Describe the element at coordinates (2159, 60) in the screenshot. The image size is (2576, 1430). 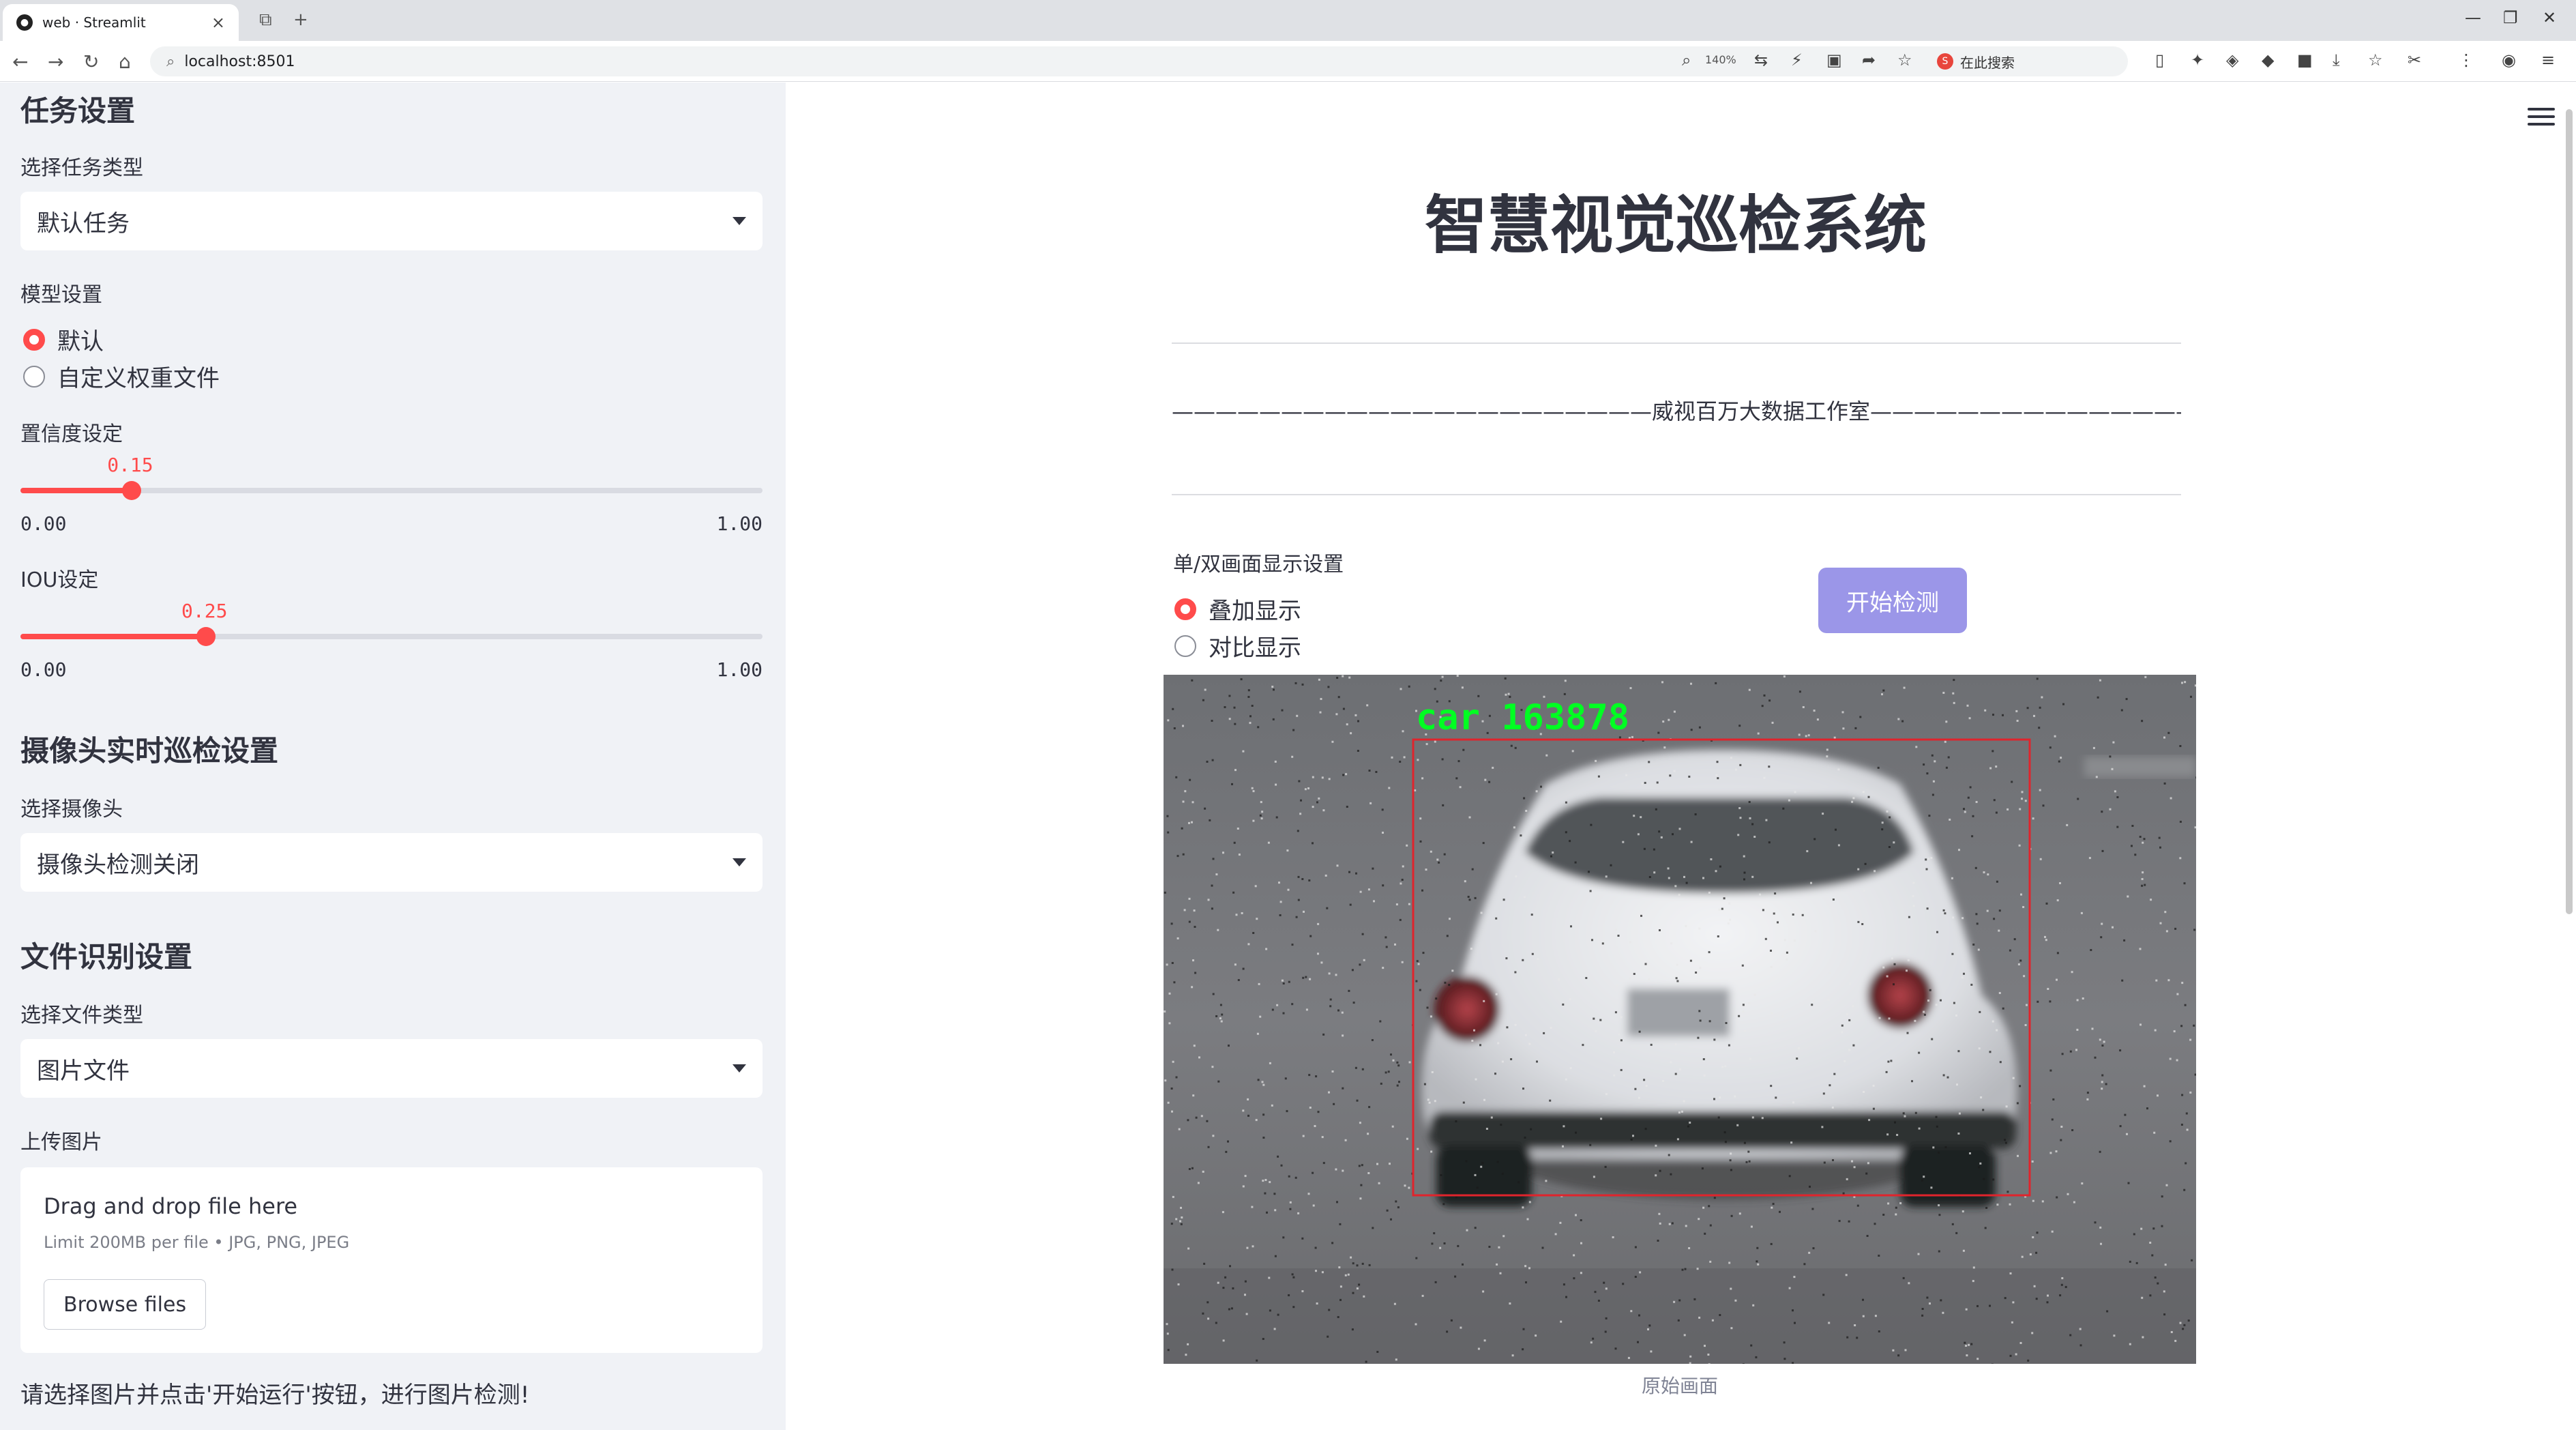
I see `phone-icon: ▯` at that location.